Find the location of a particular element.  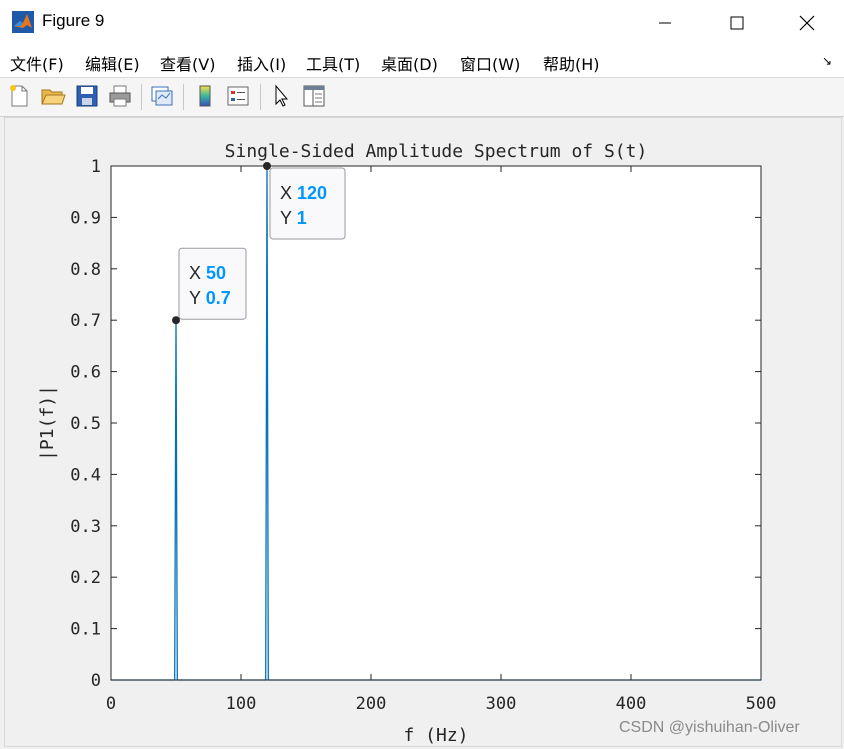

x-tick-label: 500 is located at coordinates (761, 704).